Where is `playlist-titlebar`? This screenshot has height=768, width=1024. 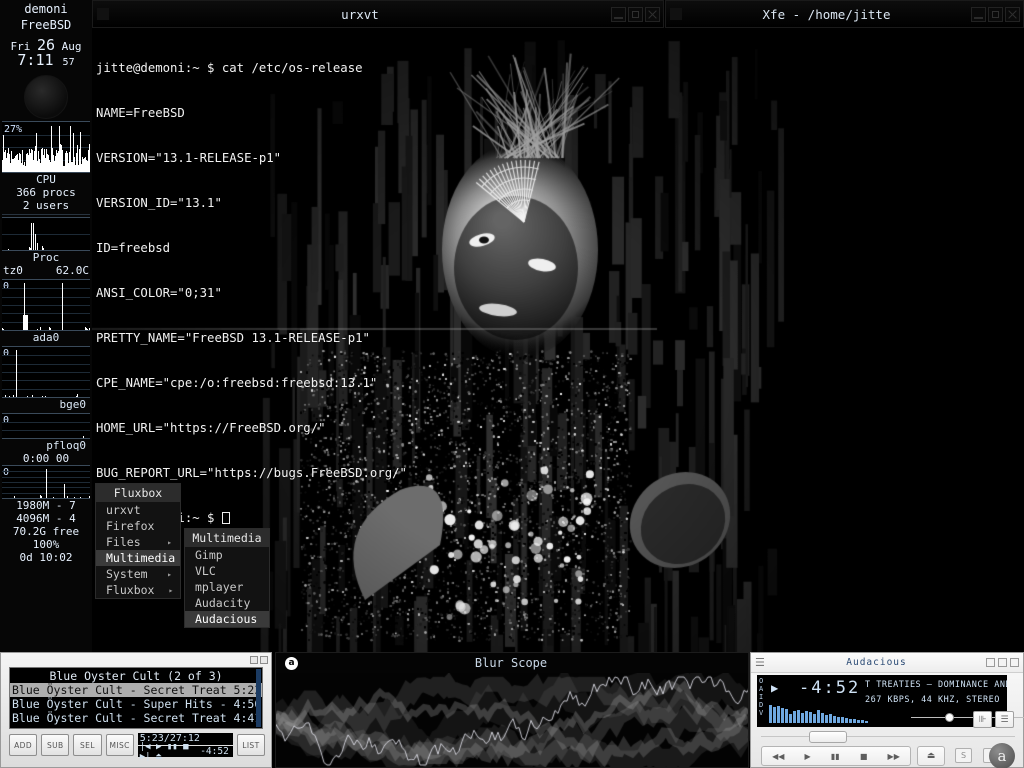 playlist-titlebar is located at coordinates (136, 660).